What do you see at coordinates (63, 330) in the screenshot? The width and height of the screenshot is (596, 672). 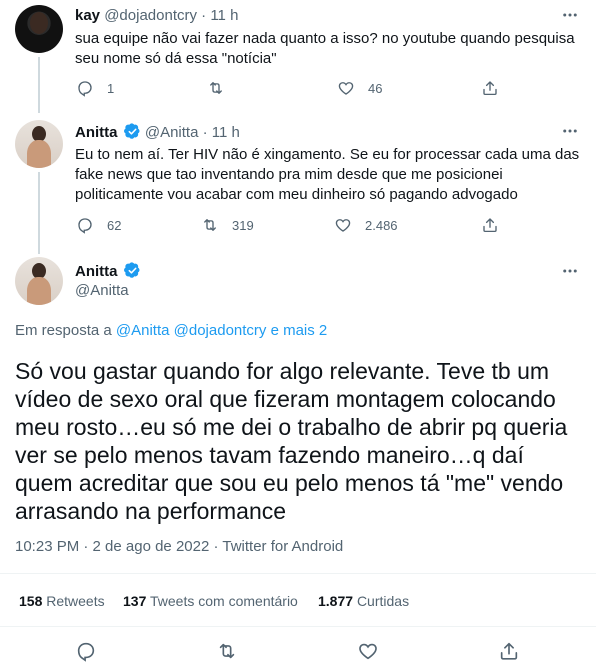 I see `reply-prefix: Em resposta a` at bounding box center [63, 330].